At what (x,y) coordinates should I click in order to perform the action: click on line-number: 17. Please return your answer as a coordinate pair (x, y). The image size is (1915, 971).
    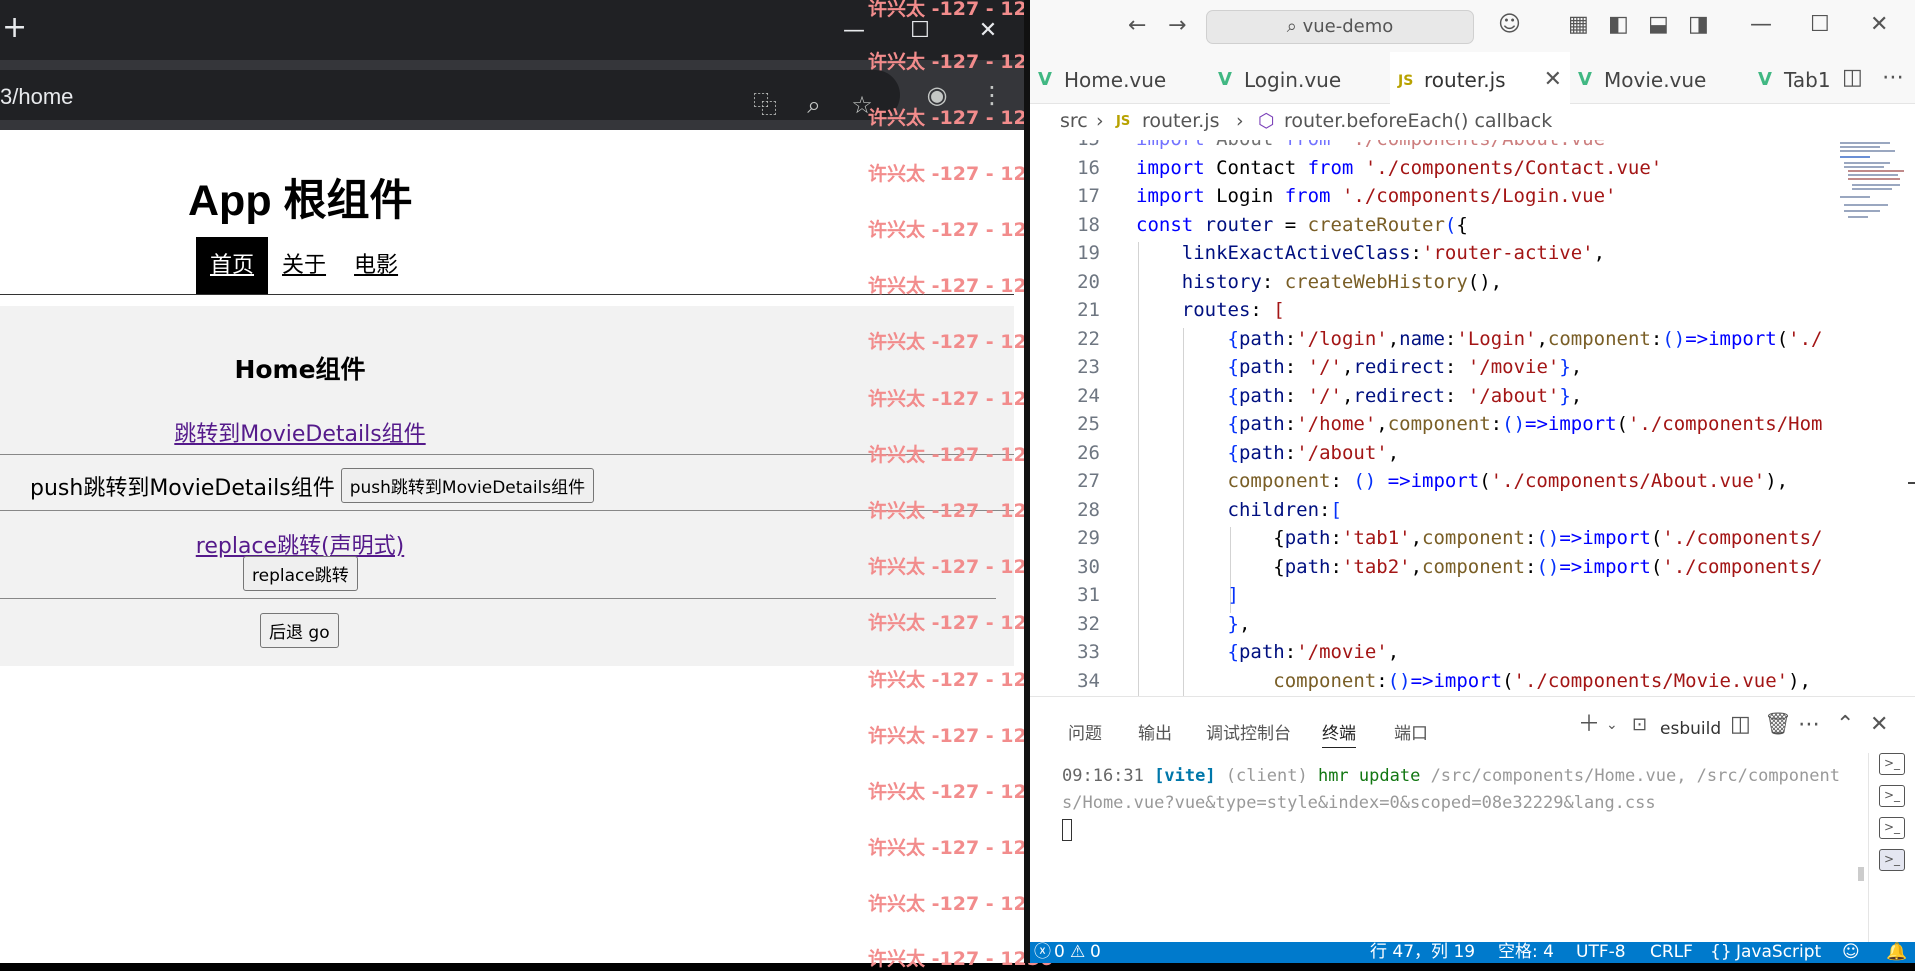
    Looking at the image, I should click on (1088, 196).